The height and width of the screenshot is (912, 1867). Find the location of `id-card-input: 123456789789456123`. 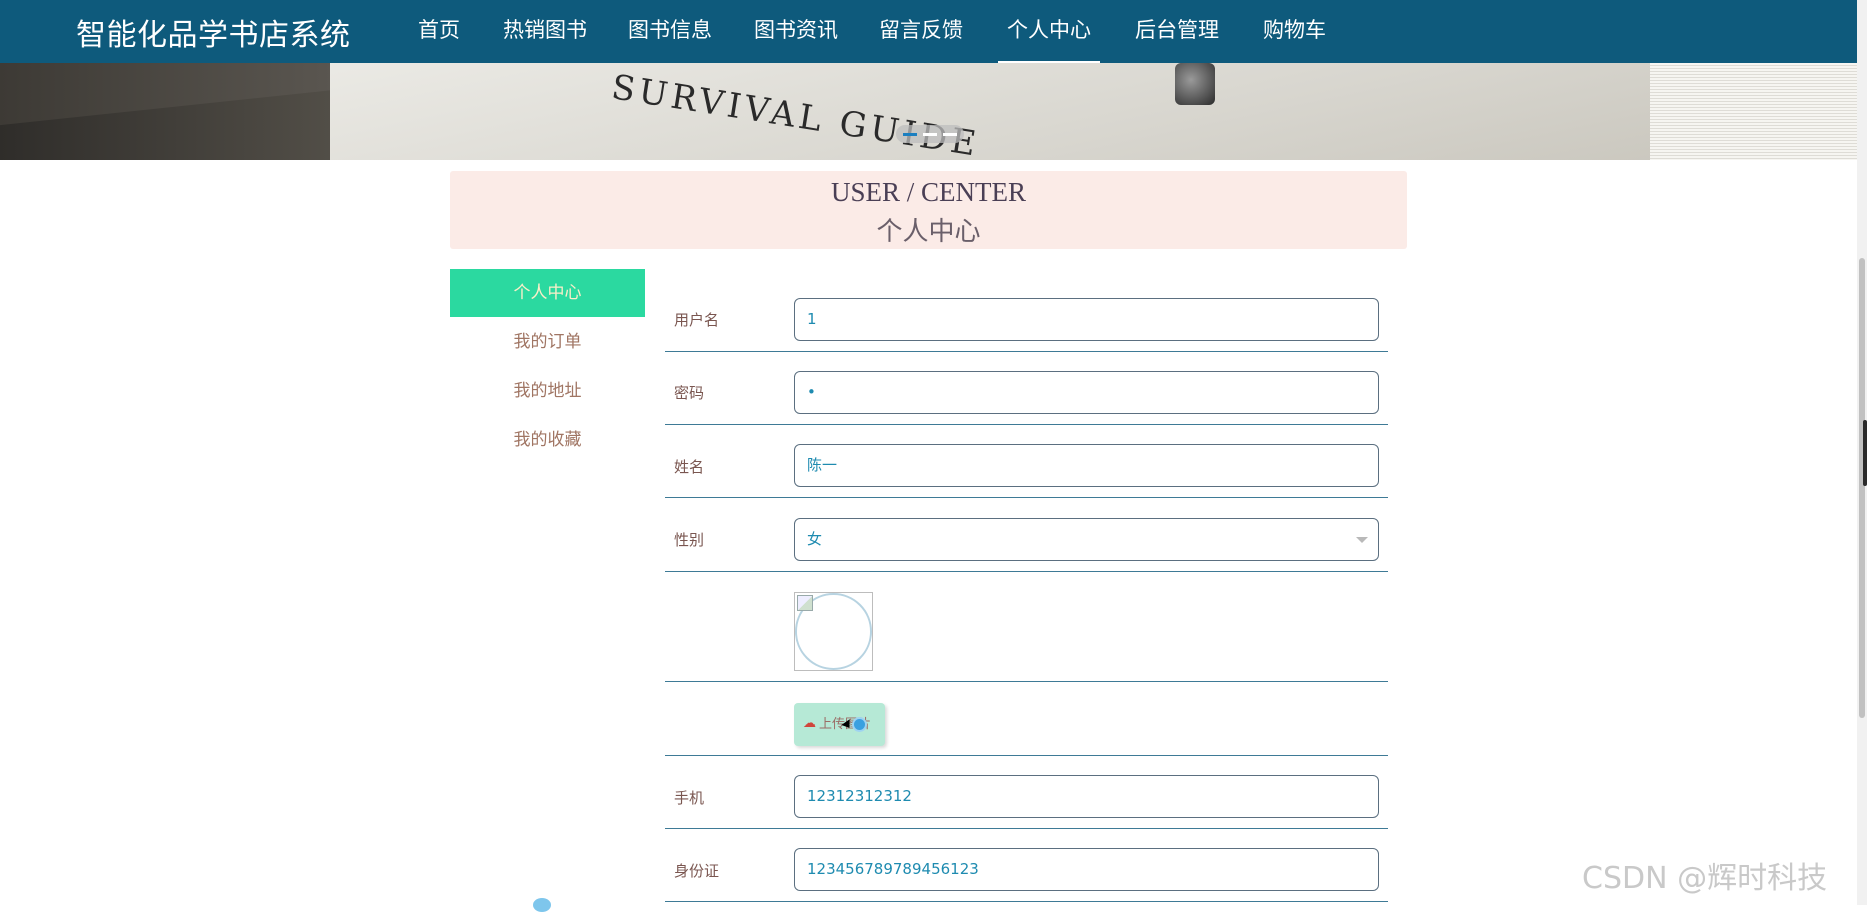

id-card-input: 123456789789456123 is located at coordinates (1086, 869).